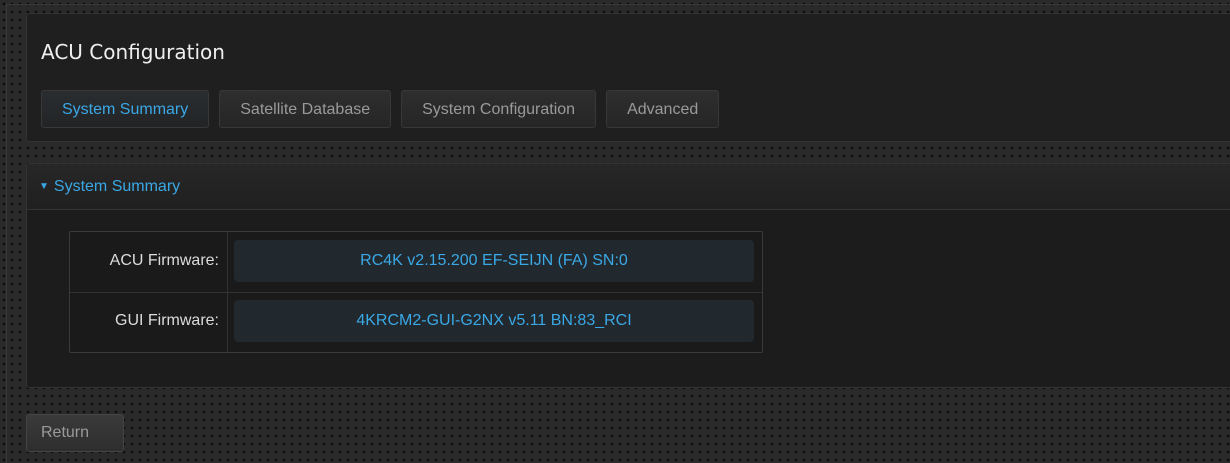 This screenshot has width=1230, height=463. Describe the element at coordinates (628, 187) in the screenshot. I see `system-summary-header: ▼ System Summary` at that location.